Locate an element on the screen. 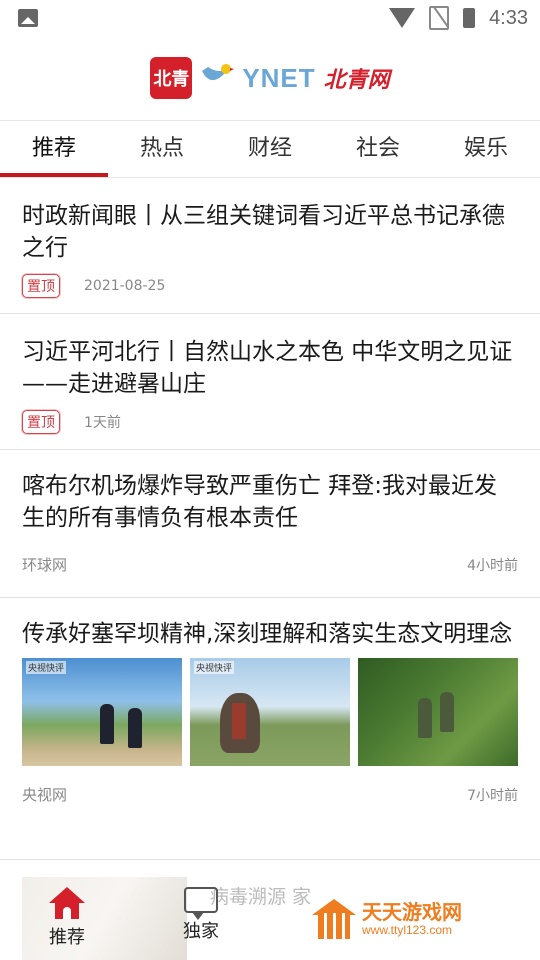 This screenshot has width=540, height=960. news-date: 1天前 is located at coordinates (102, 423).